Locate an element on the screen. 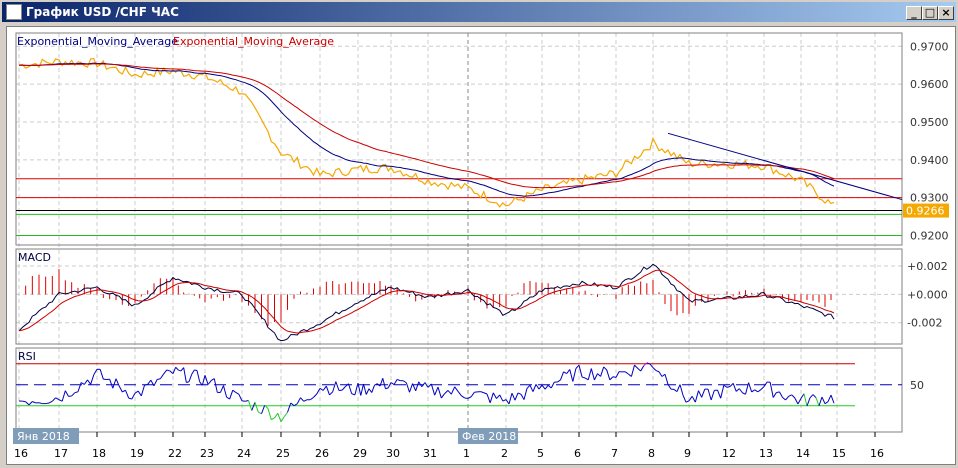 This screenshot has width=958, height=468. maximize-button: □ is located at coordinates (930, 13).